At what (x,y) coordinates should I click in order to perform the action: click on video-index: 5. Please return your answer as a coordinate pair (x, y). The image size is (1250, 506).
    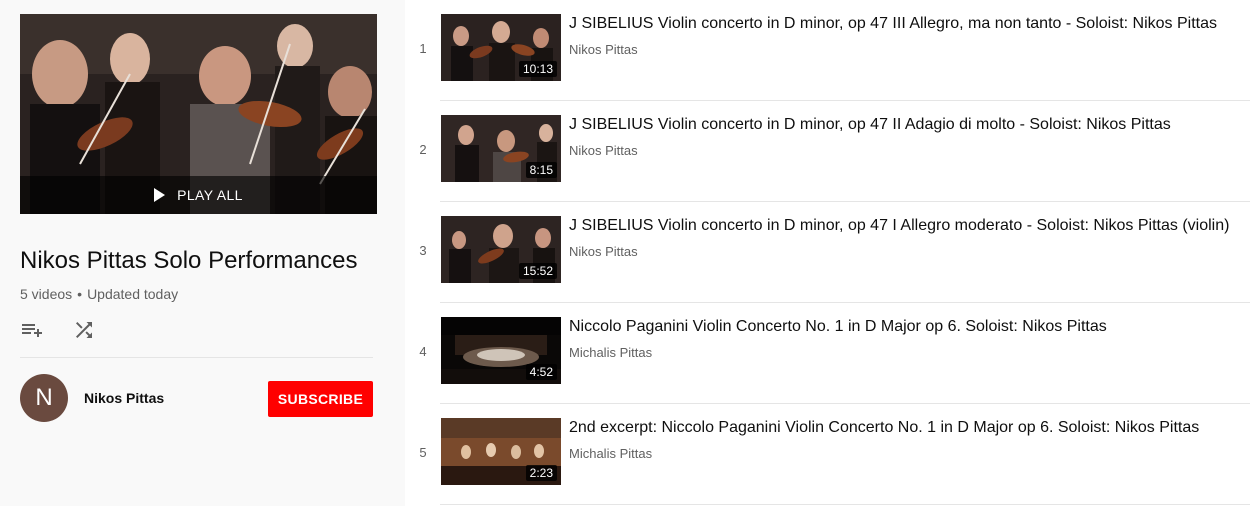
    Looking at the image, I should click on (423, 452).